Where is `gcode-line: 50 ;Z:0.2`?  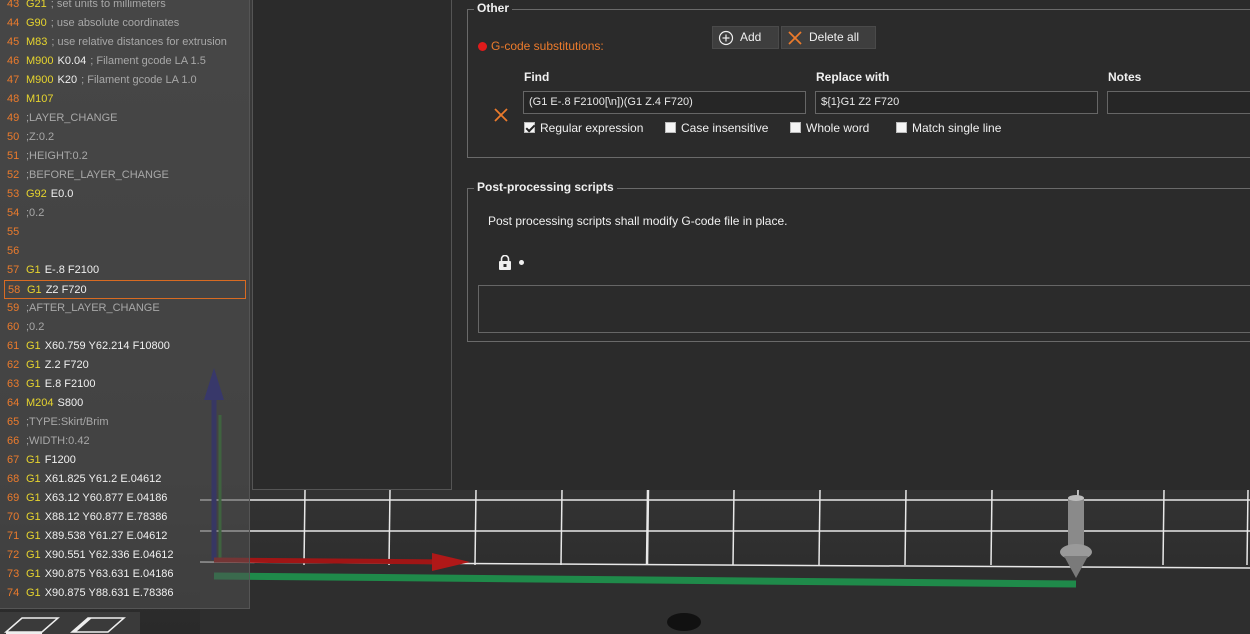
gcode-line: 50 ;Z:0.2 is located at coordinates (125, 137).